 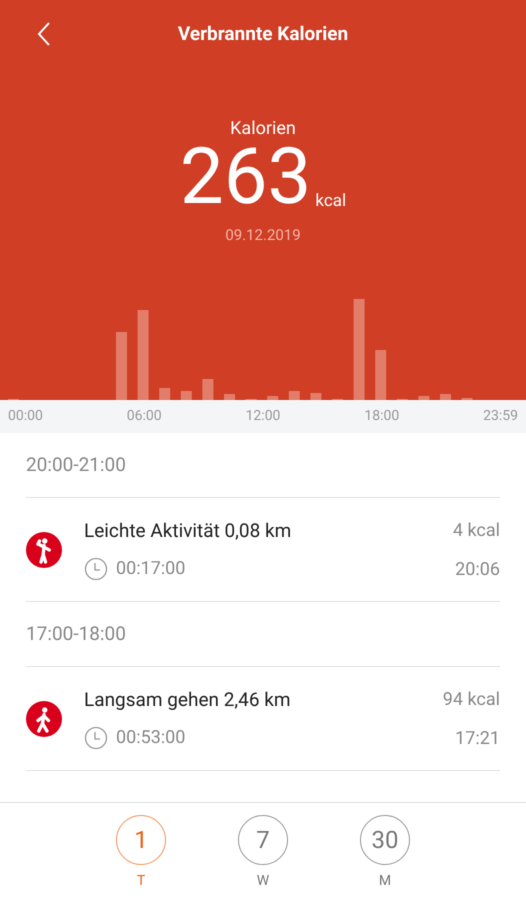 What do you see at coordinates (76, 465) in the screenshot?
I see `time-range-header: 20:00-21:00` at bounding box center [76, 465].